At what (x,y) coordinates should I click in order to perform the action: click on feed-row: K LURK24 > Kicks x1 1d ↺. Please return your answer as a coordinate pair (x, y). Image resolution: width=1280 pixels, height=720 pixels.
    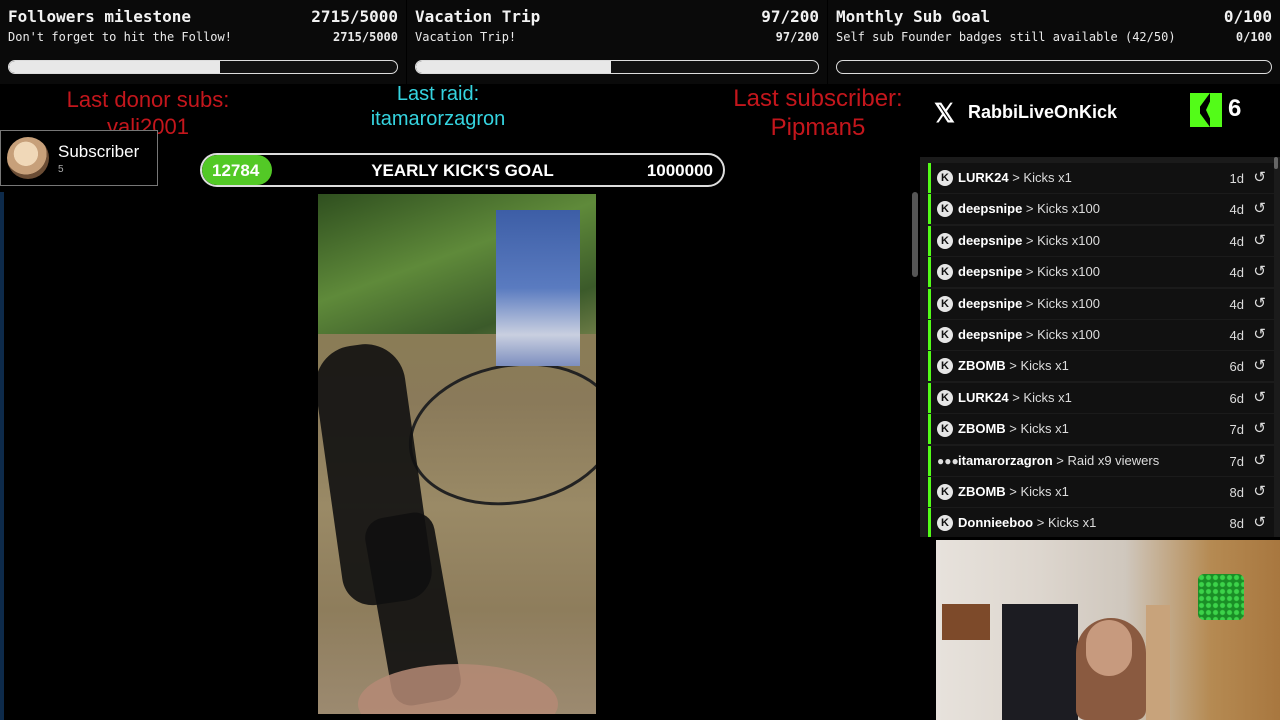
    Looking at the image, I should click on (1101, 178).